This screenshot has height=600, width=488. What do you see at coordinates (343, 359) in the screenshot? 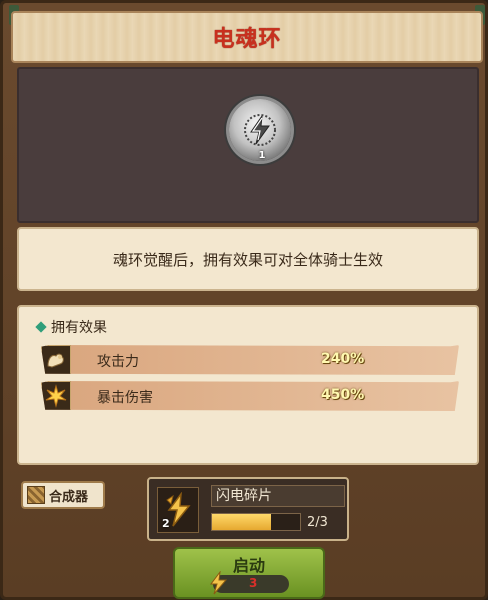
I see `effect-value: 240%` at bounding box center [343, 359].